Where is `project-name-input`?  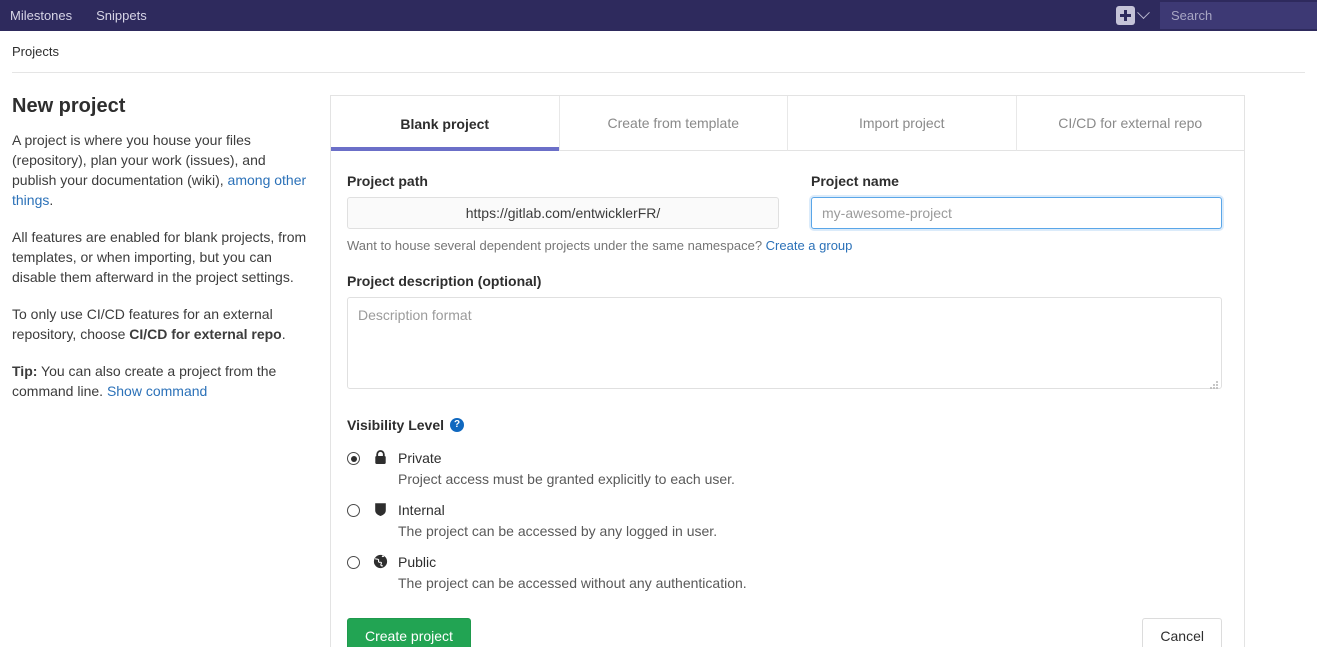 project-name-input is located at coordinates (1016, 213).